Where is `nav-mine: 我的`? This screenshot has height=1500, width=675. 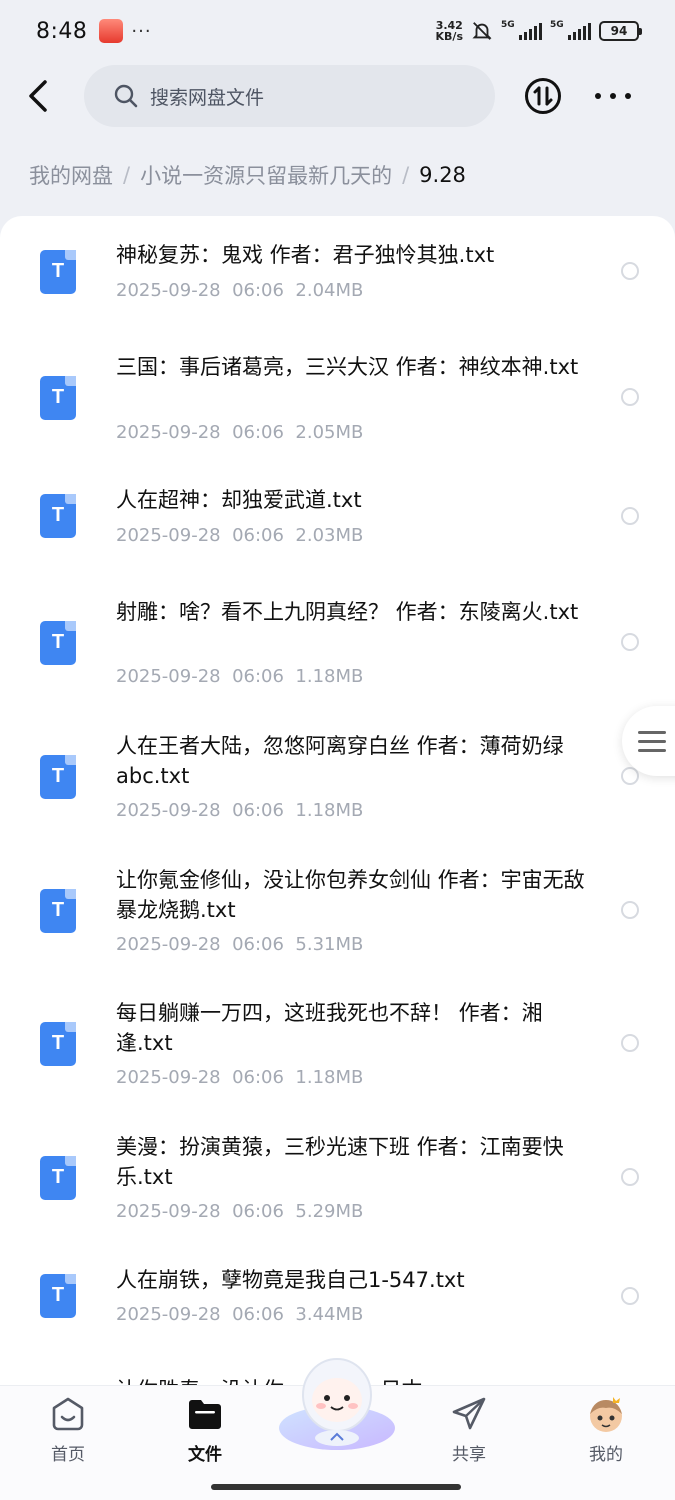 nav-mine: 我的 is located at coordinates (606, 1429).